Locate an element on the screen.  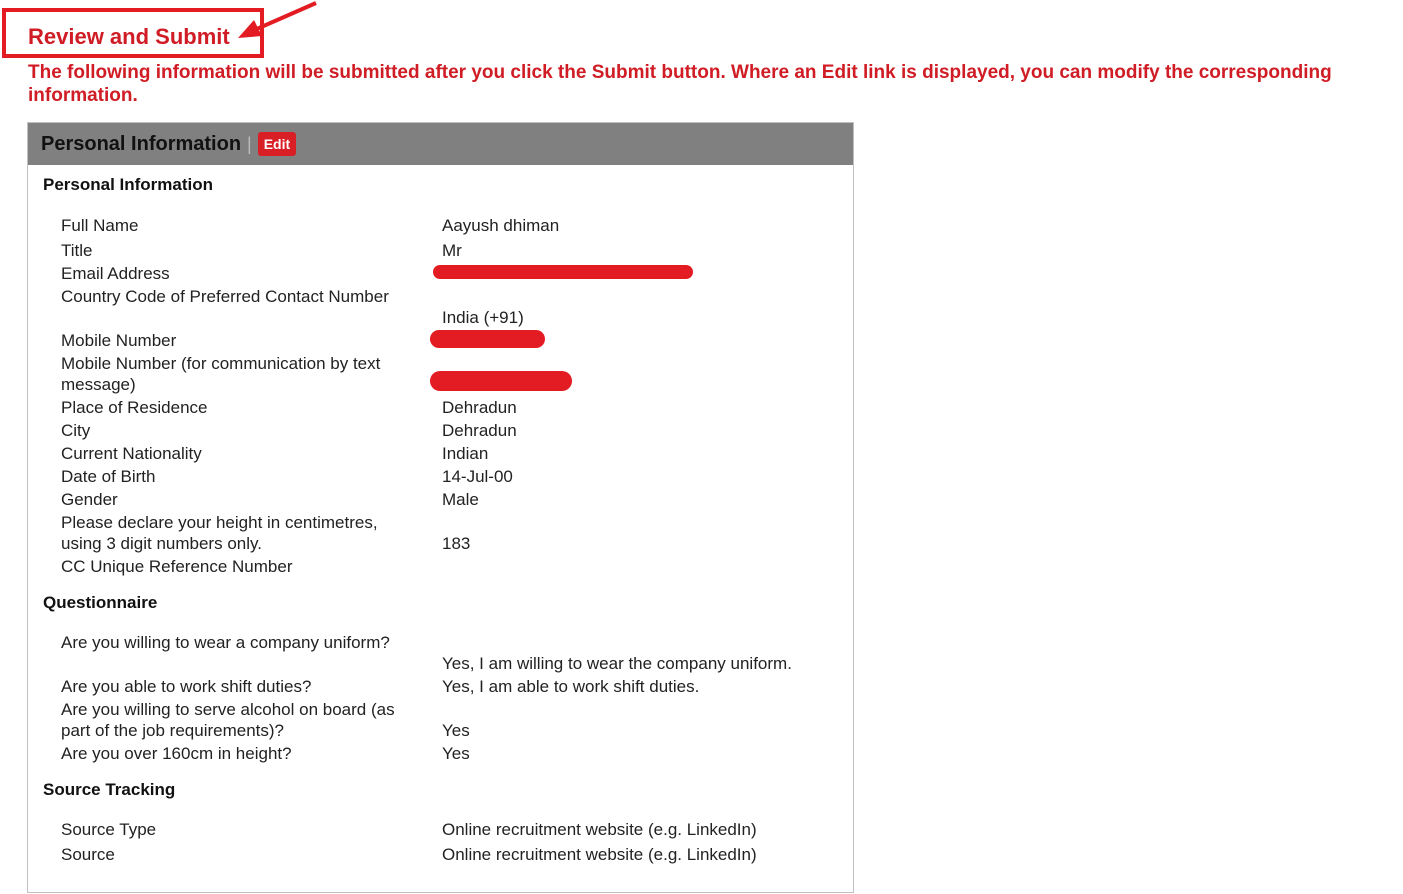
page-title: Review and Submit is located at coordinates (129, 36).